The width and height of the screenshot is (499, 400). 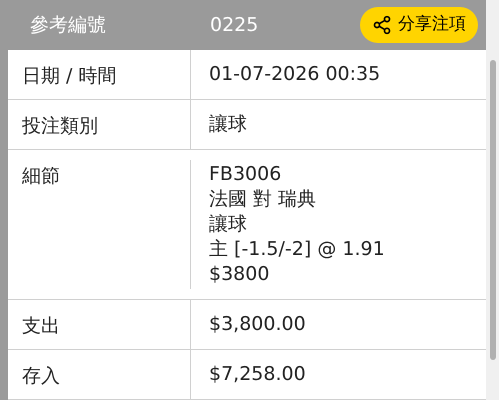 I want to click on share-icon, so click(x=382, y=25).